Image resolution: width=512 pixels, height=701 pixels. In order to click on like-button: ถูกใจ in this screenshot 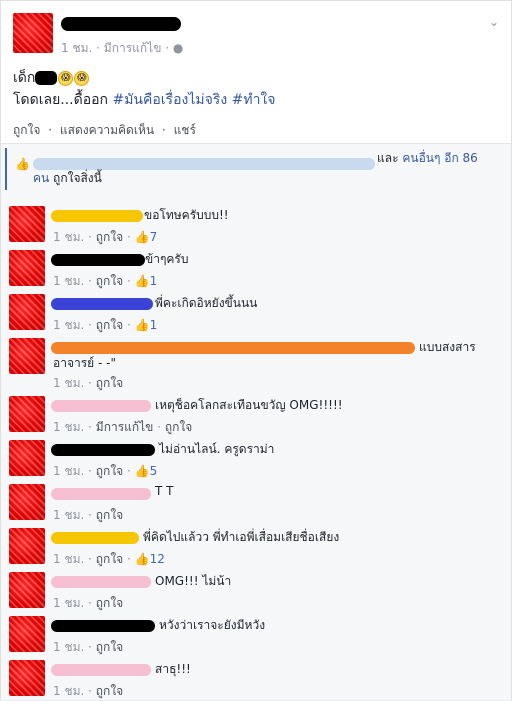, I will do `click(26, 130)`.